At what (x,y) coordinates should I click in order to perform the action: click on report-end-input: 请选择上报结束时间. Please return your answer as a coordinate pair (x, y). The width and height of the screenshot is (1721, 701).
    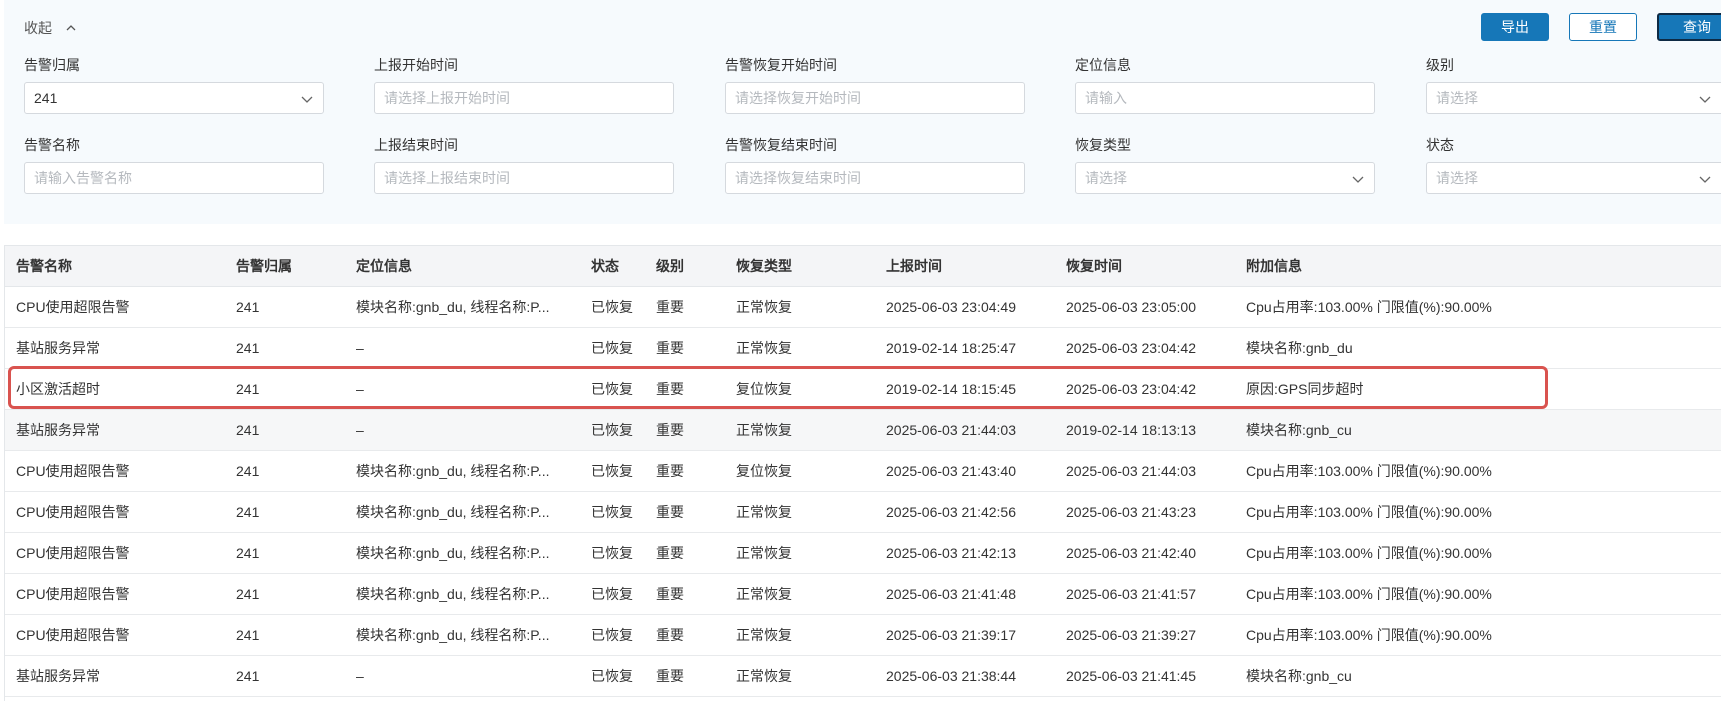
    Looking at the image, I should click on (524, 178).